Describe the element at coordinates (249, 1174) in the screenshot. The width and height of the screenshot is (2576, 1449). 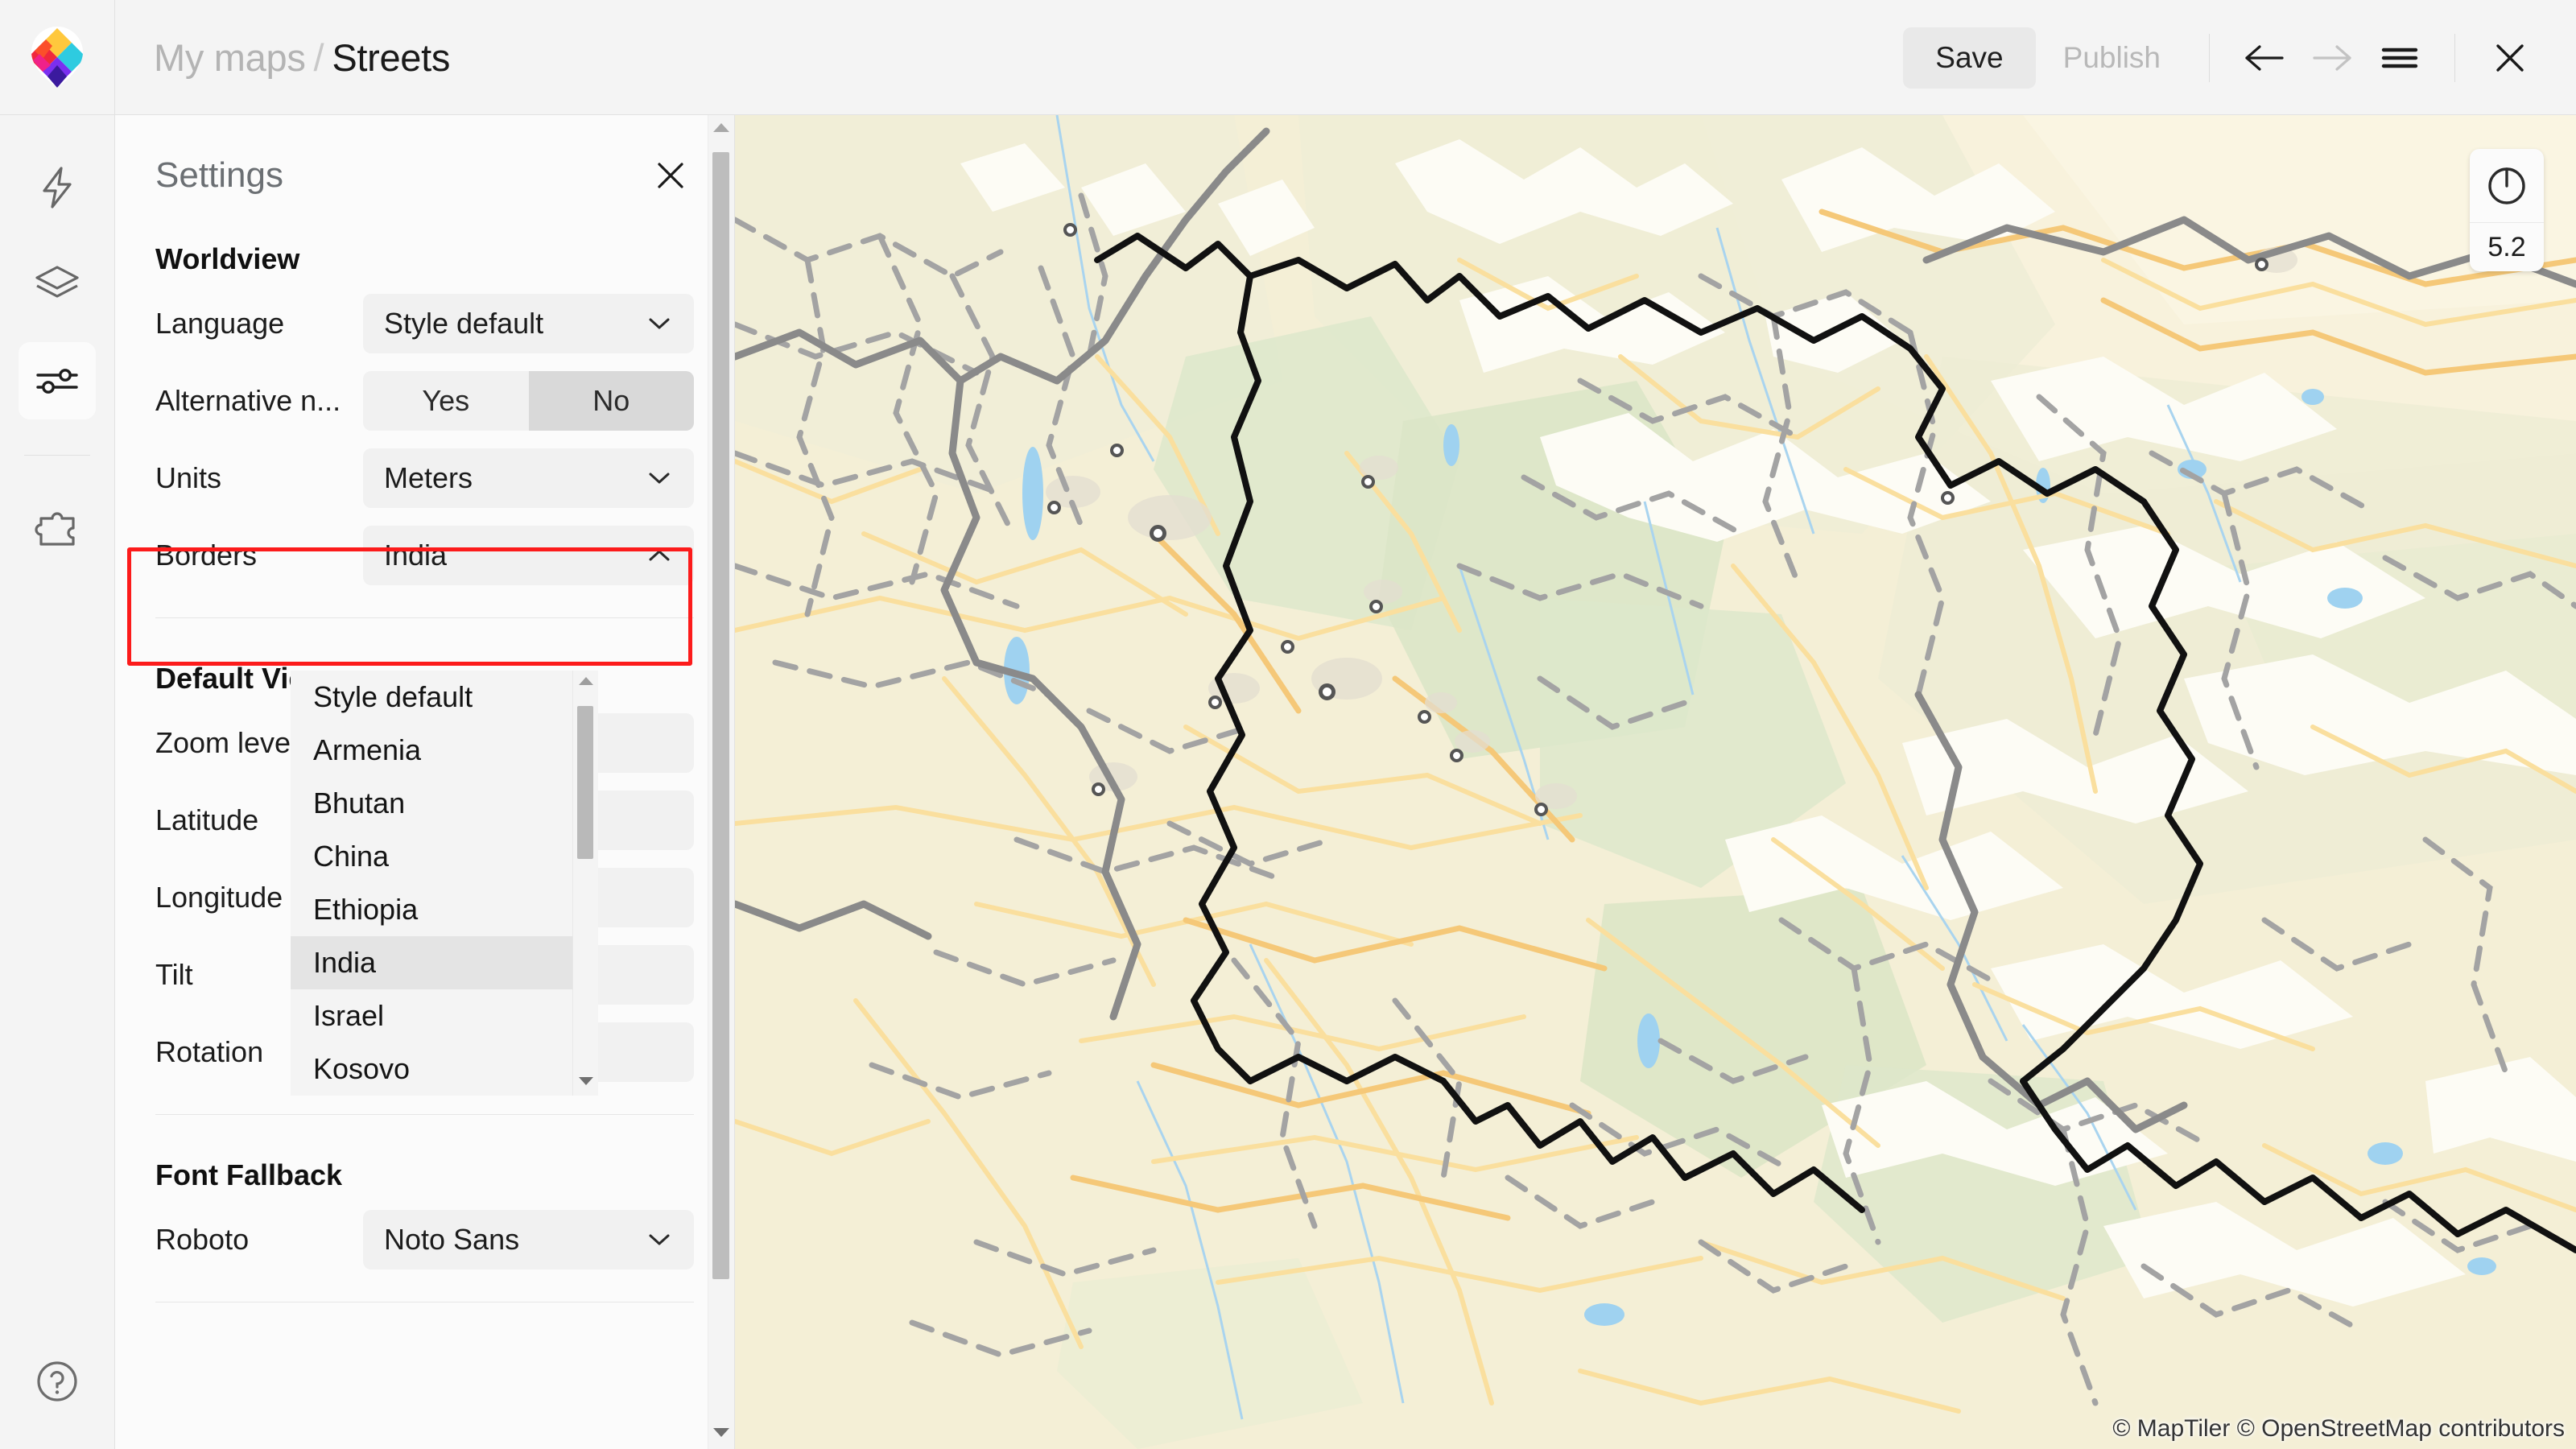
I see `section-title-font-fallback: Font Fallback` at that location.